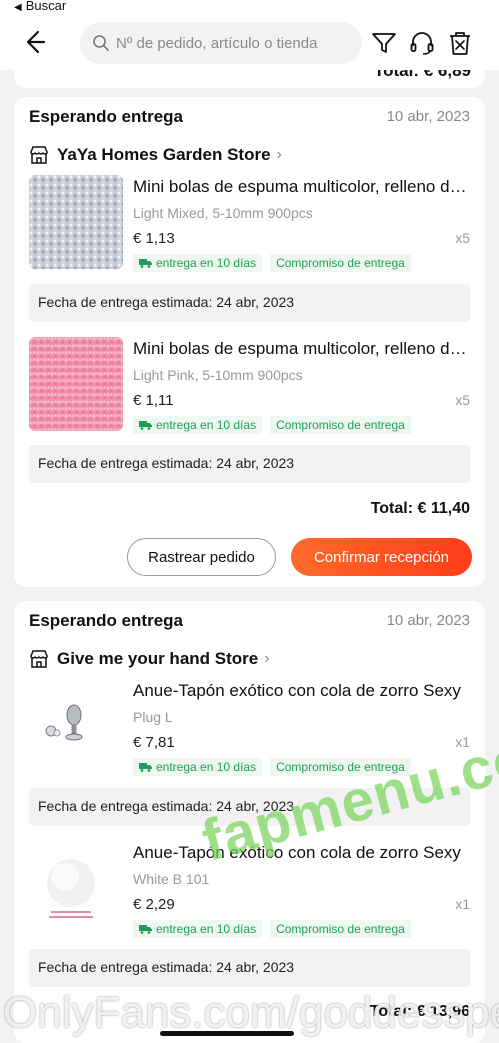  What do you see at coordinates (422, 43) in the screenshot?
I see `support-headset-icon` at bounding box center [422, 43].